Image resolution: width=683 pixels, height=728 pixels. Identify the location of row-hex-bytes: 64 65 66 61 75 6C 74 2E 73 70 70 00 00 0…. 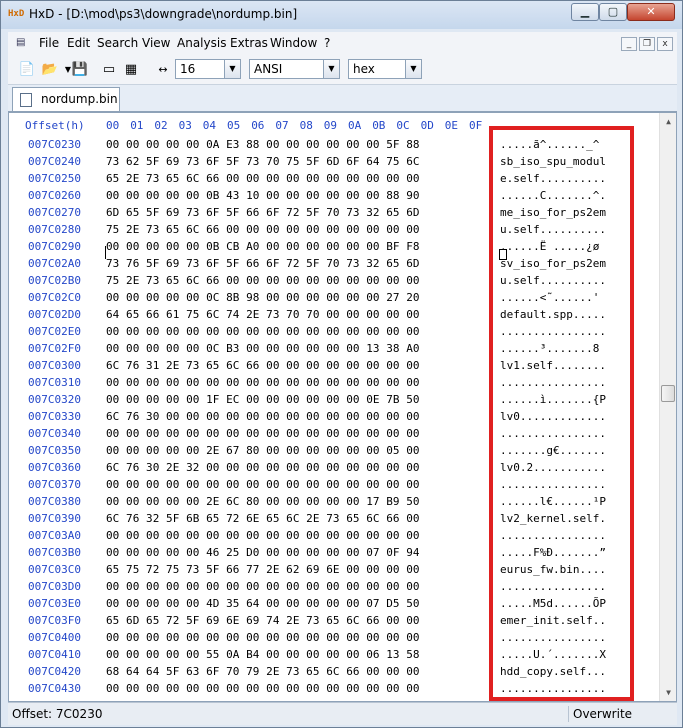
(263, 314).